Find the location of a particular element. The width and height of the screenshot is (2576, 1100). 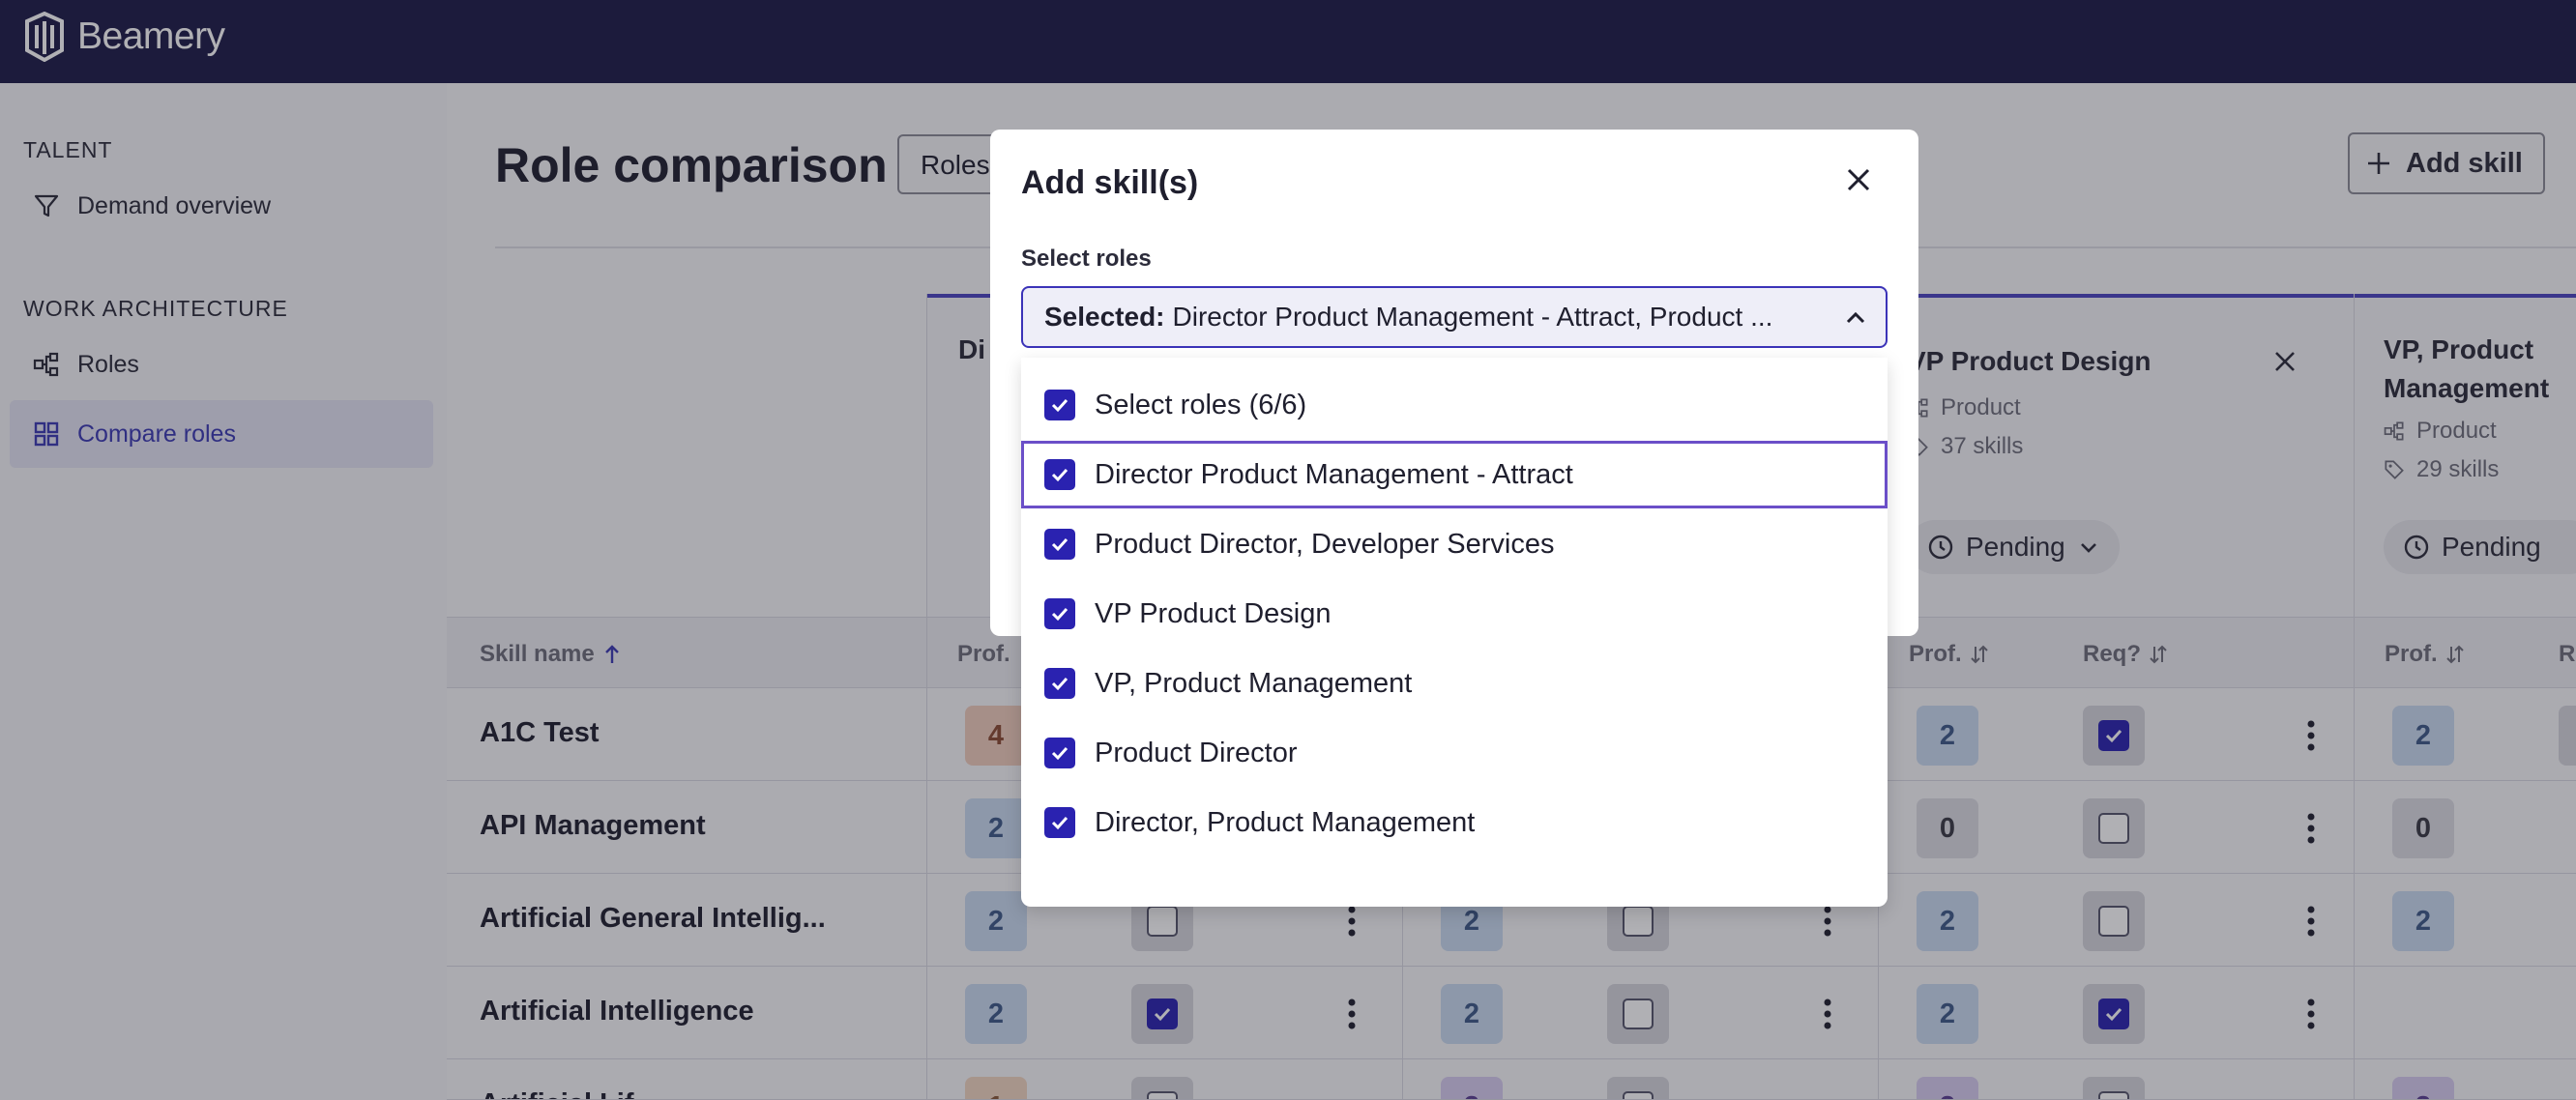

option-role: VP, Product Management is located at coordinates (1454, 683).